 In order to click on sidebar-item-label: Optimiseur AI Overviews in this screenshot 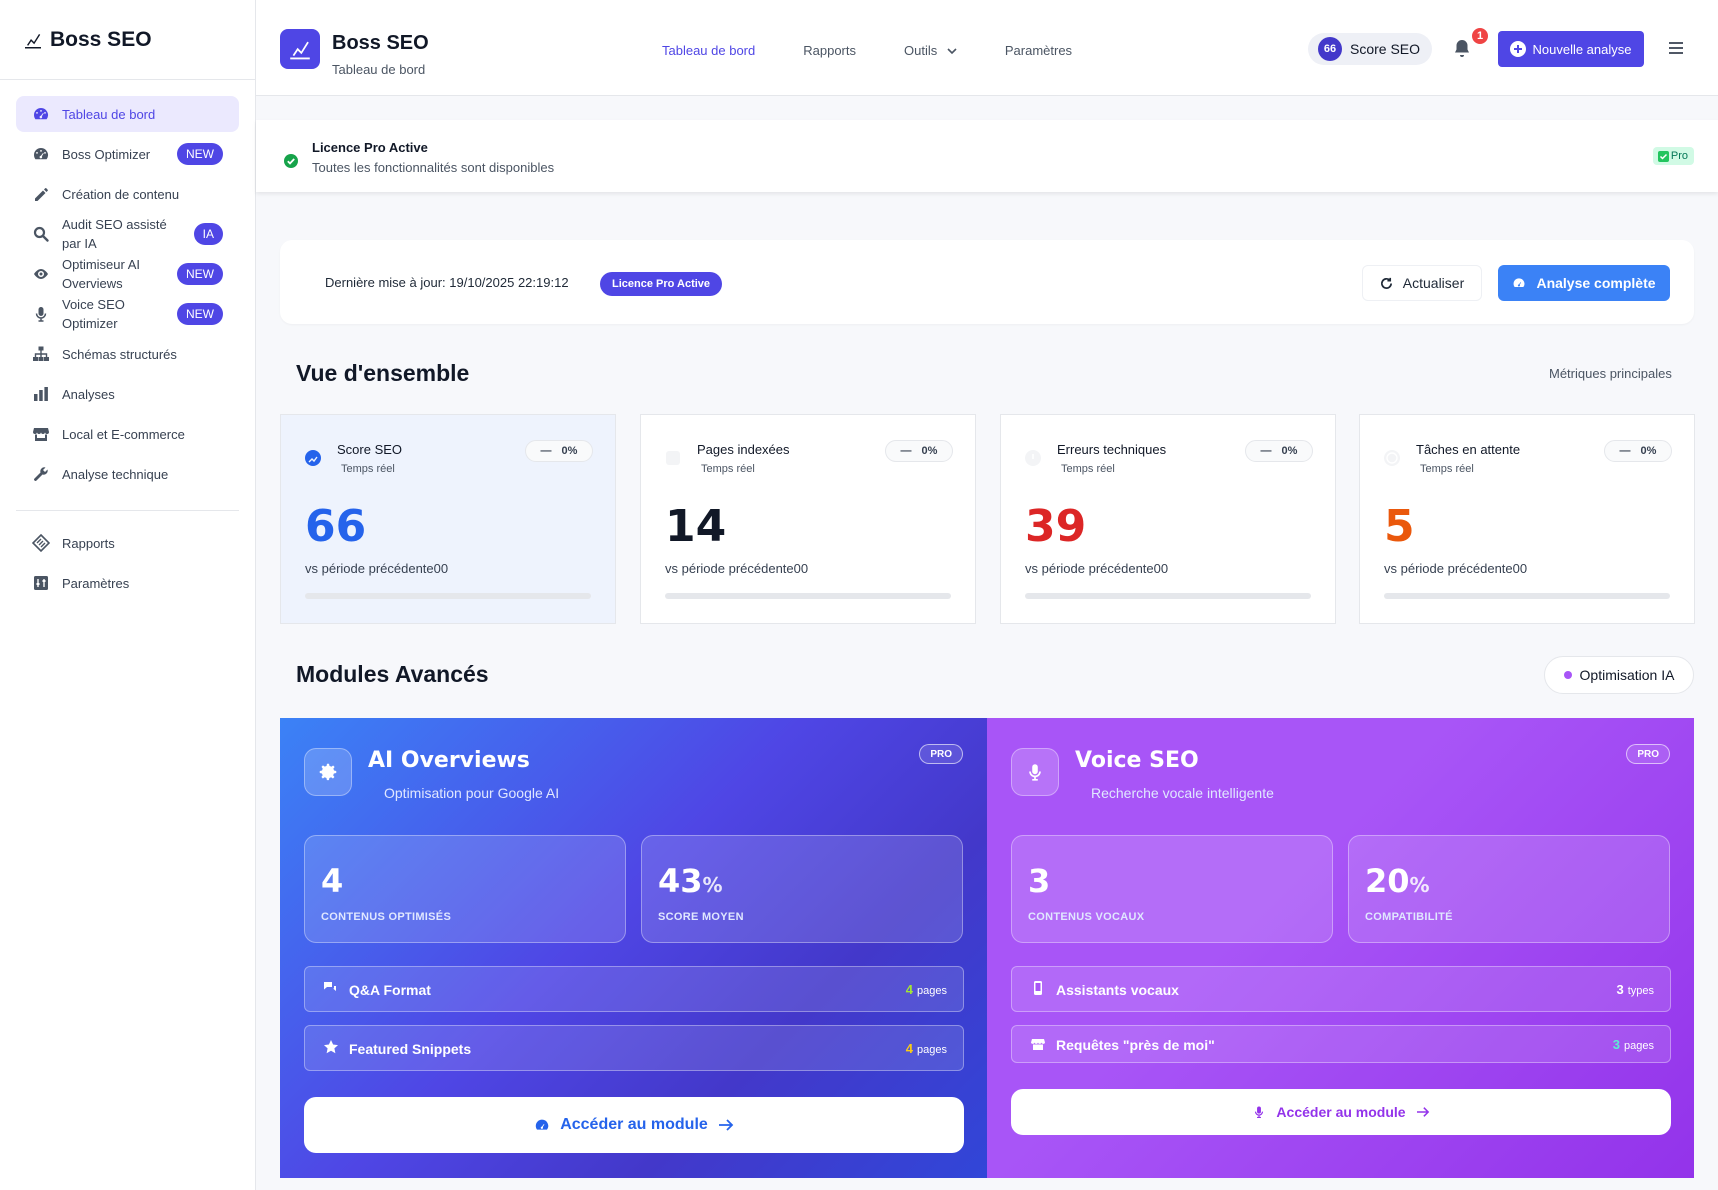, I will do `click(101, 274)`.